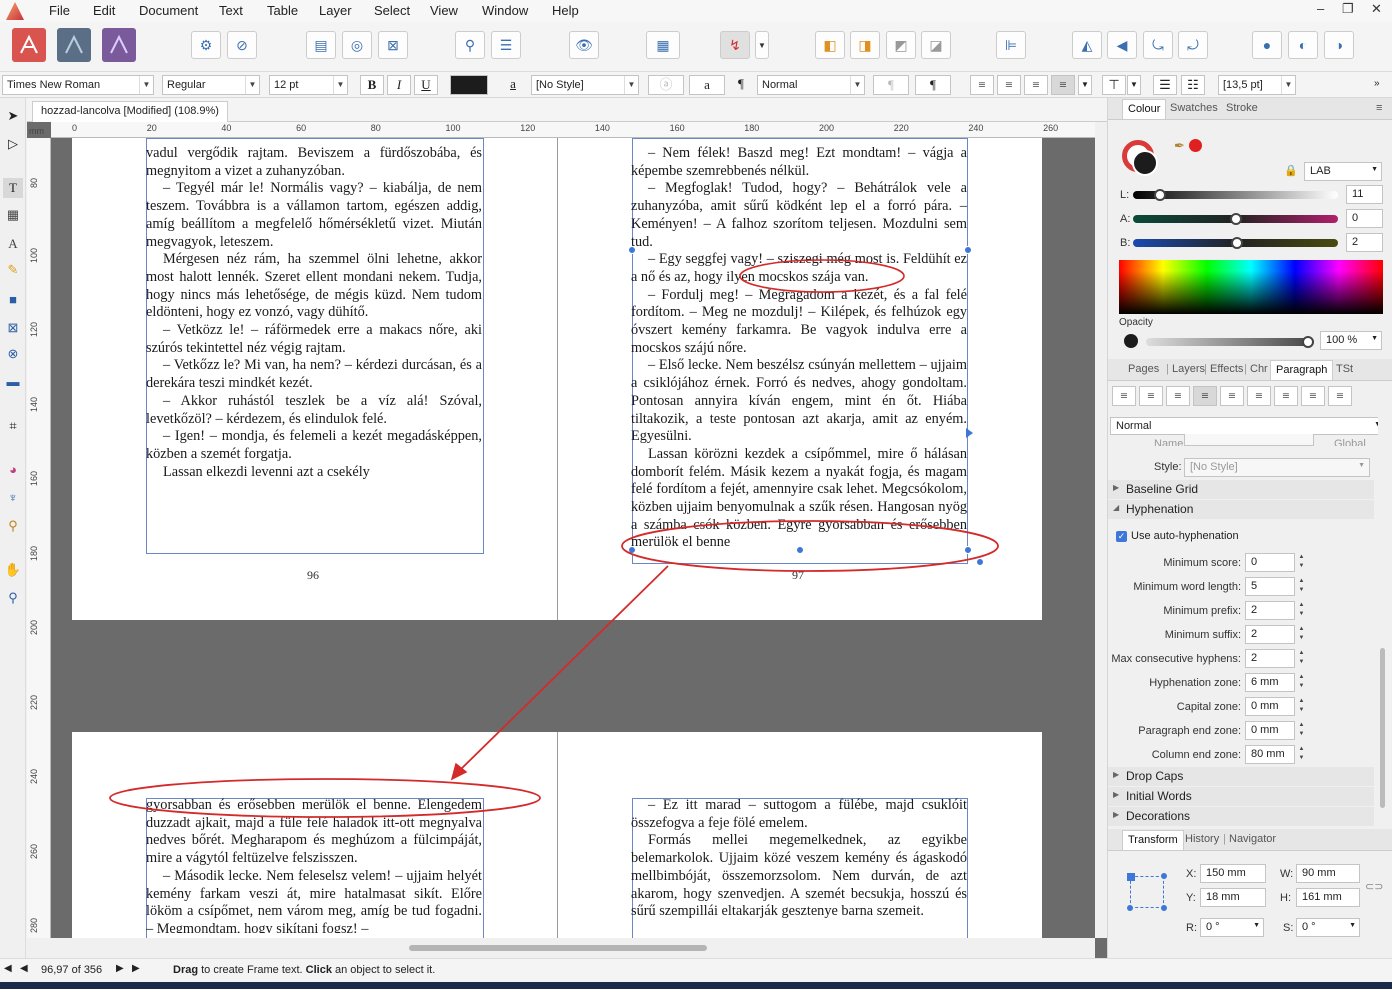 Image resolution: width=1392 pixels, height=989 pixels. Describe the element at coordinates (1351, 340) in the screenshot. I see `opacity-input: 100 % ▼` at that location.